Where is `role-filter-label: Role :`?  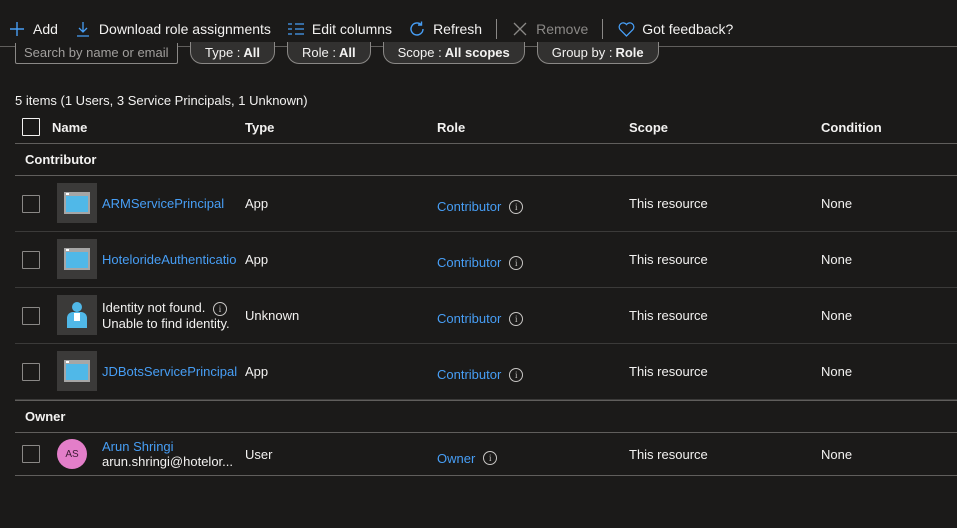
role-filter-label: Role : is located at coordinates (319, 52).